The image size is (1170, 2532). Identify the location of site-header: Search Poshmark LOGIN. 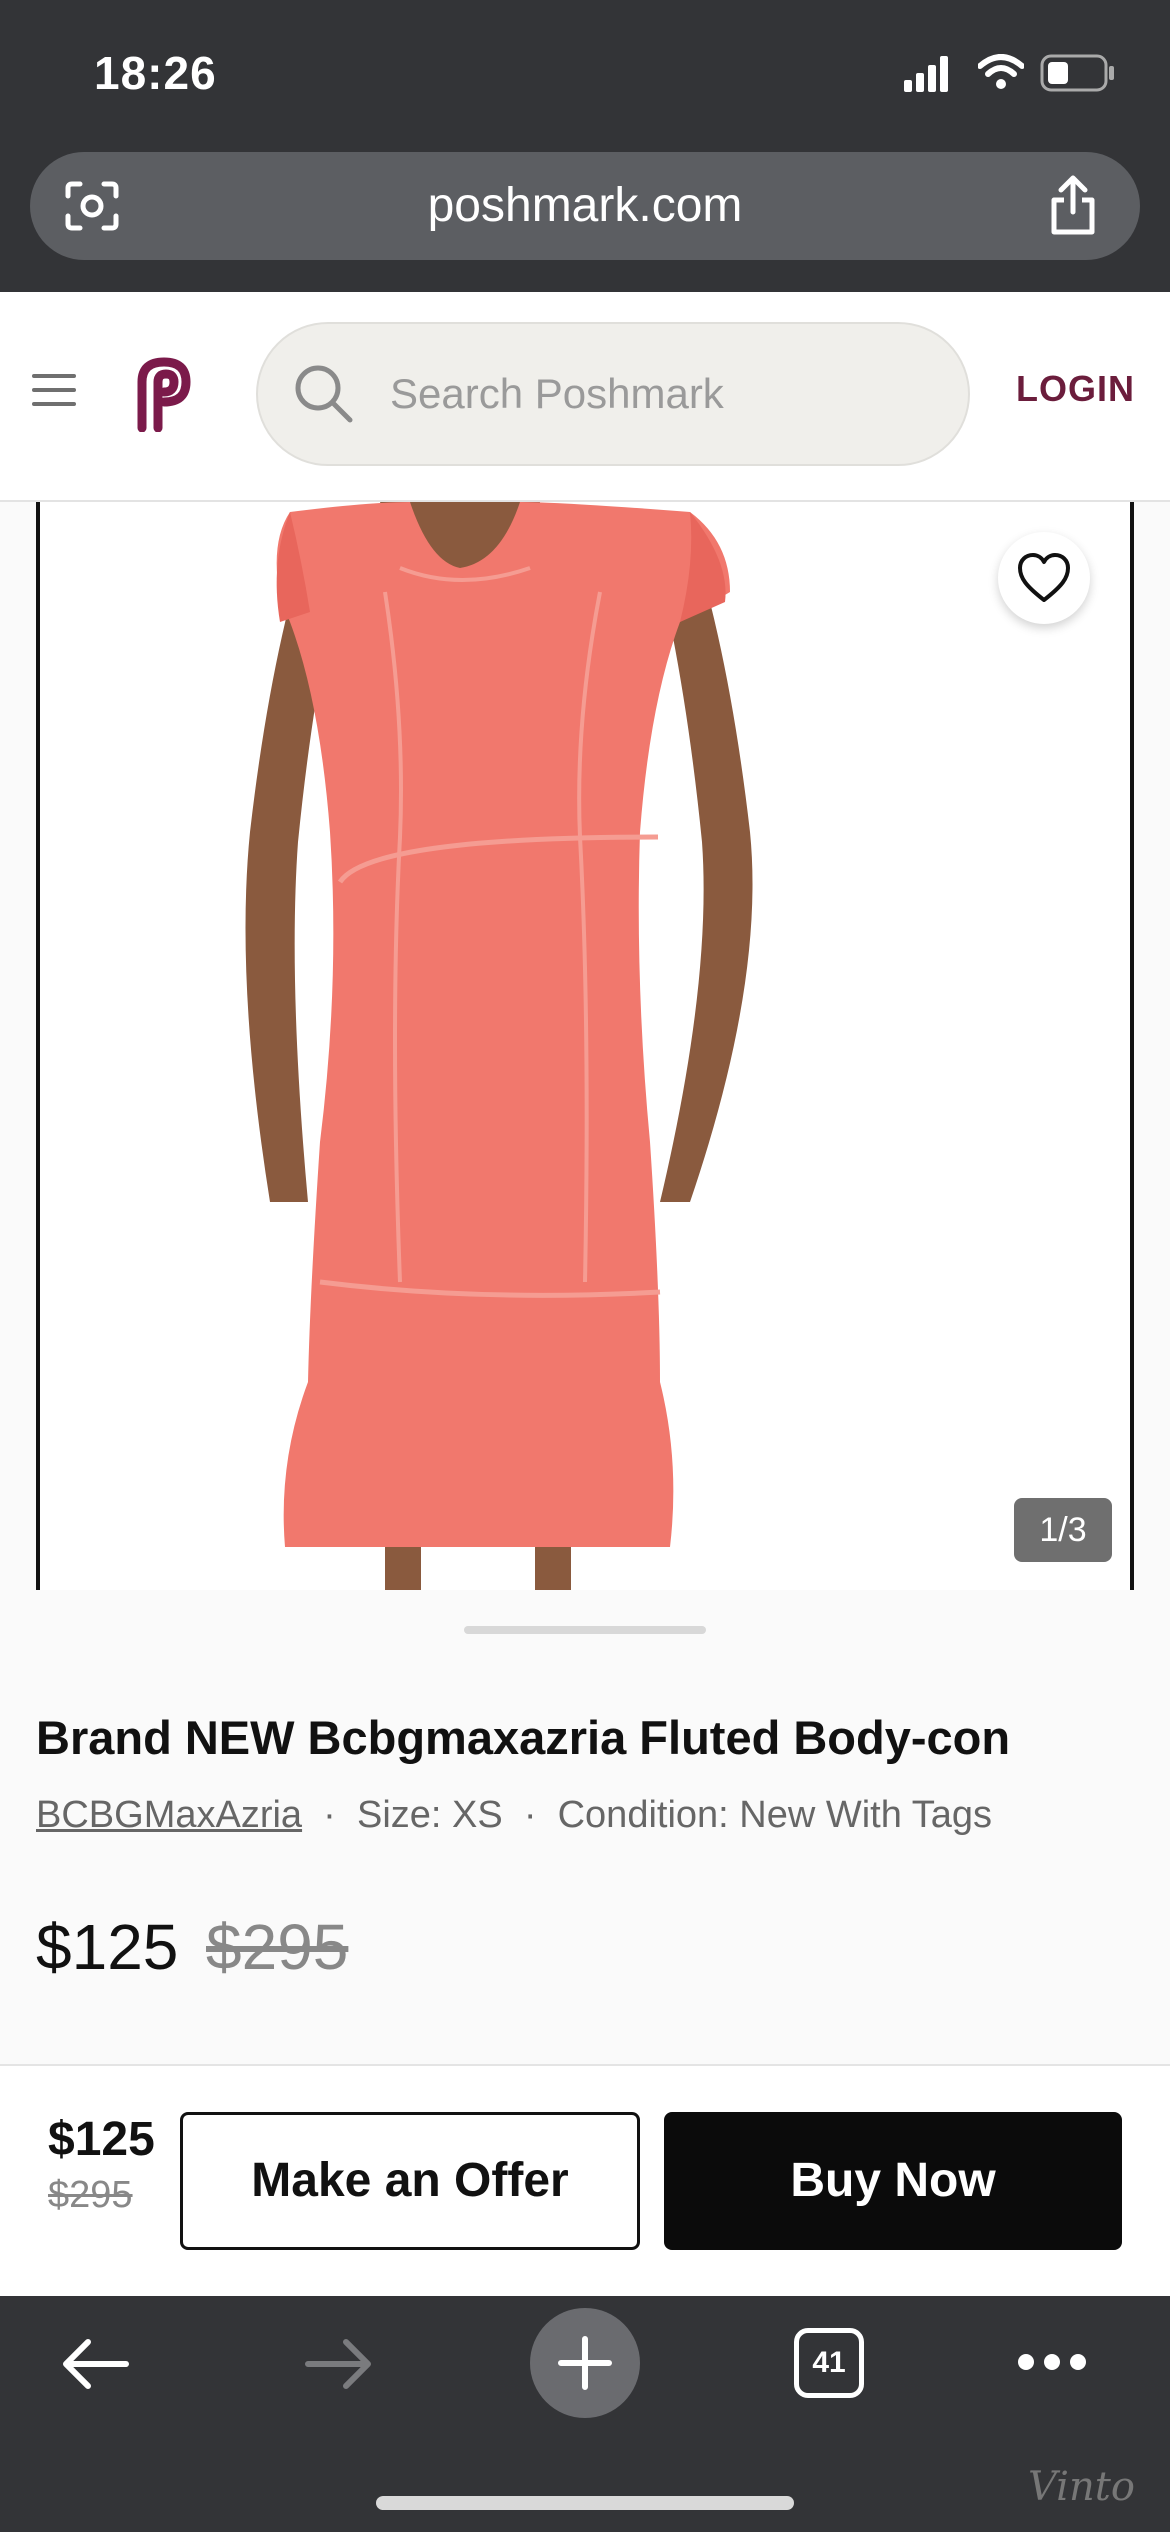
(585, 397).